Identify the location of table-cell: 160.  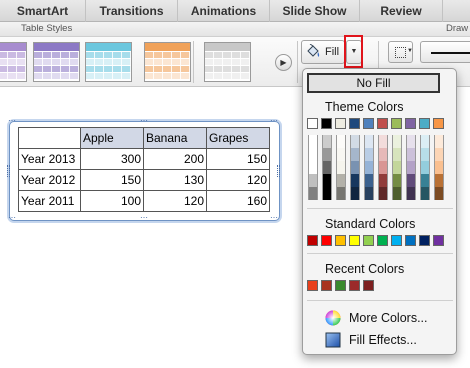
(238, 201).